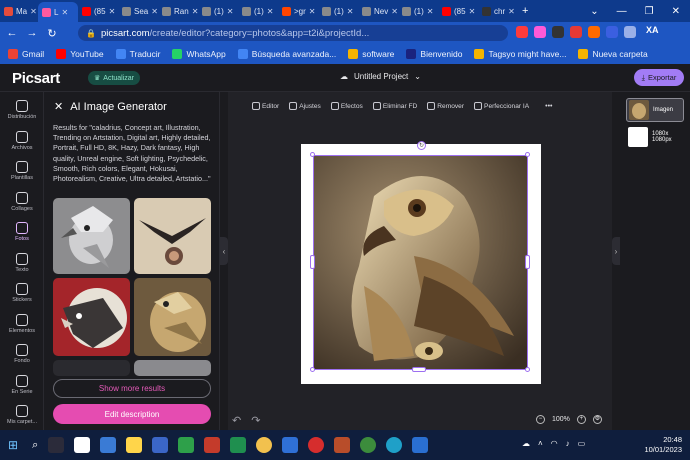 This screenshot has height=460, width=690. Describe the element at coordinates (12, 33) in the screenshot. I see `back-icon: ←` at that location.